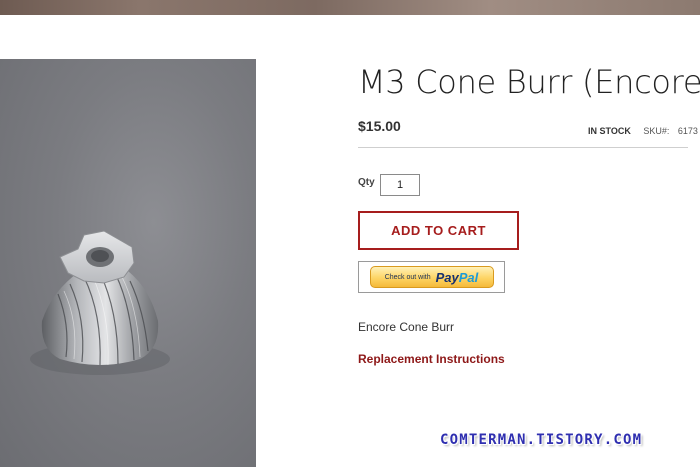 This screenshot has height=467, width=700. What do you see at coordinates (406, 327) in the screenshot?
I see `product-description: Encore Cone Burr` at bounding box center [406, 327].